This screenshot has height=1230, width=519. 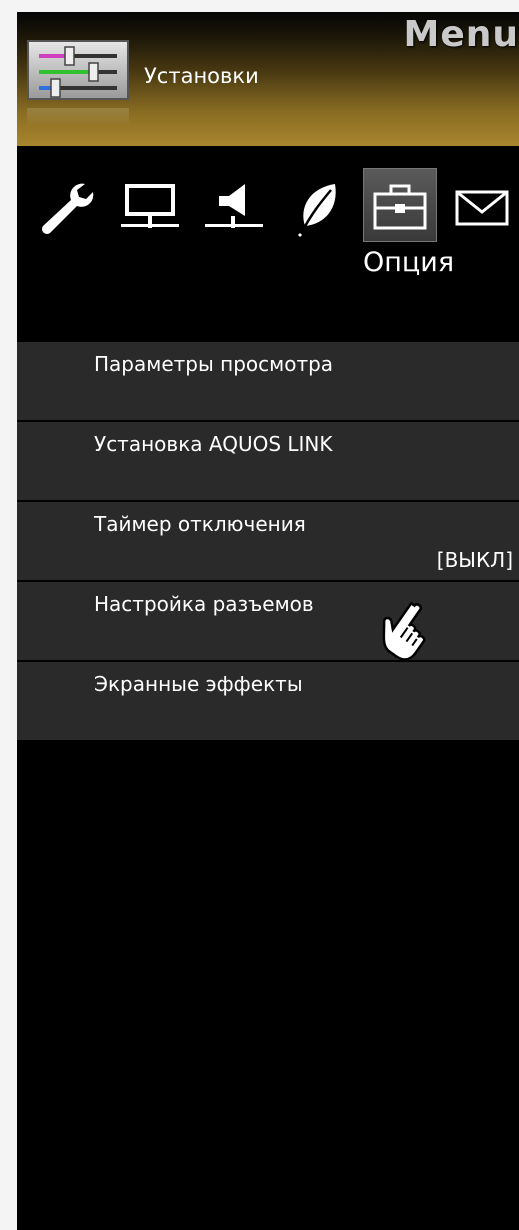 What do you see at coordinates (201, 76) in the screenshot?
I see `header-subtitle: Установки` at bounding box center [201, 76].